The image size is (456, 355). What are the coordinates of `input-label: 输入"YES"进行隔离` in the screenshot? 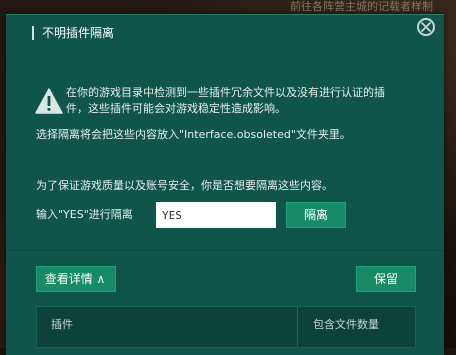 It's located at (84, 214).